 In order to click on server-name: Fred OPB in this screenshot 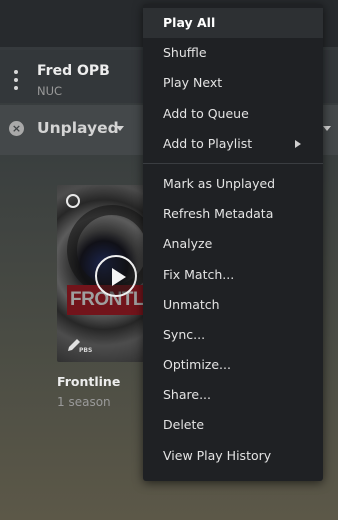, I will do `click(73, 71)`.